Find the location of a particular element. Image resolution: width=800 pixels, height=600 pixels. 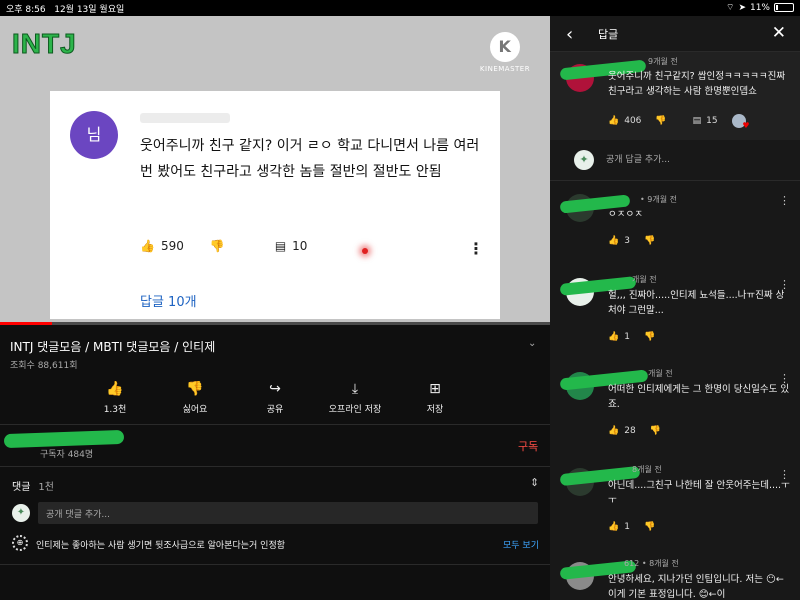

comment-actions: 👍 590 👎 ▤ 10 is located at coordinates (236, 246).